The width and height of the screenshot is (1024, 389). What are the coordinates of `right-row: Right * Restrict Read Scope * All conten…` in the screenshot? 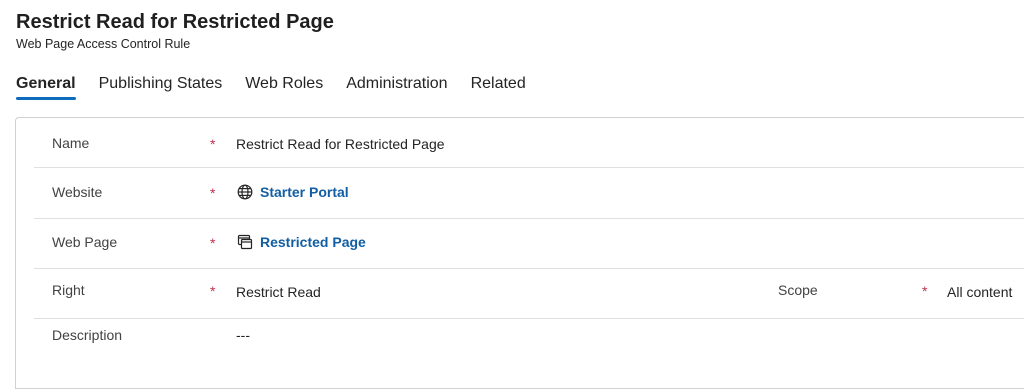 It's located at (529, 294).